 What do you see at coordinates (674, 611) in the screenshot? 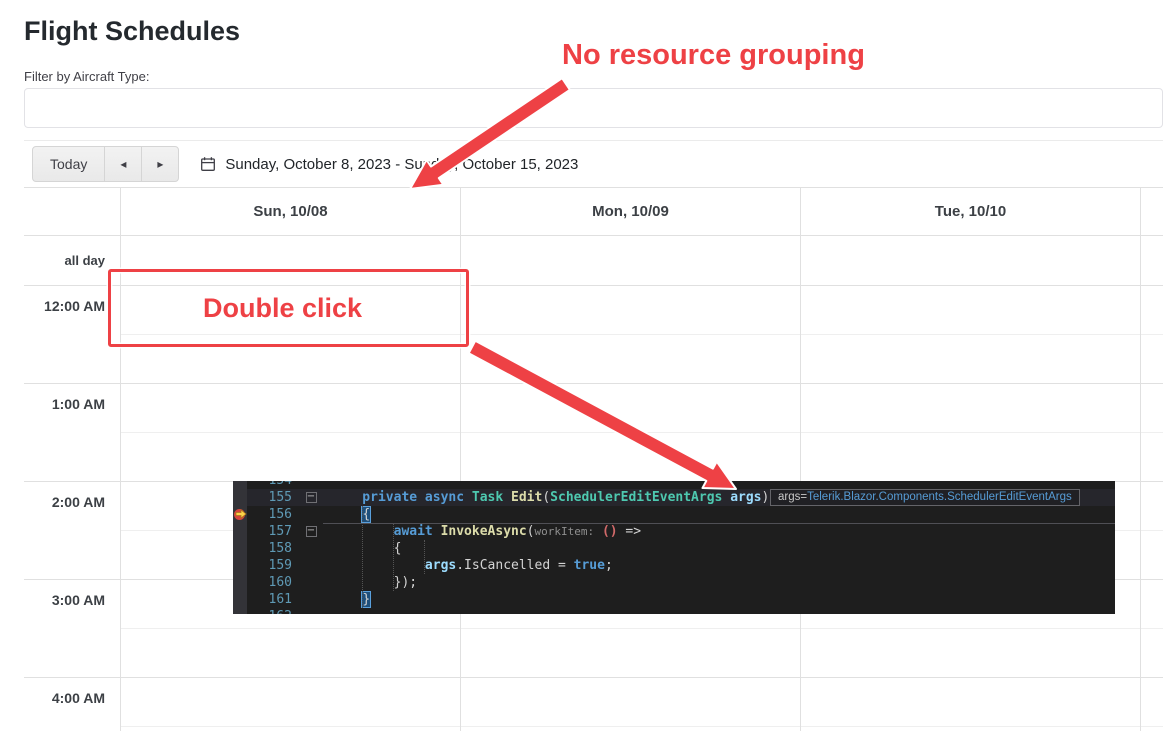
I see `code-line: 162` at bounding box center [674, 611].